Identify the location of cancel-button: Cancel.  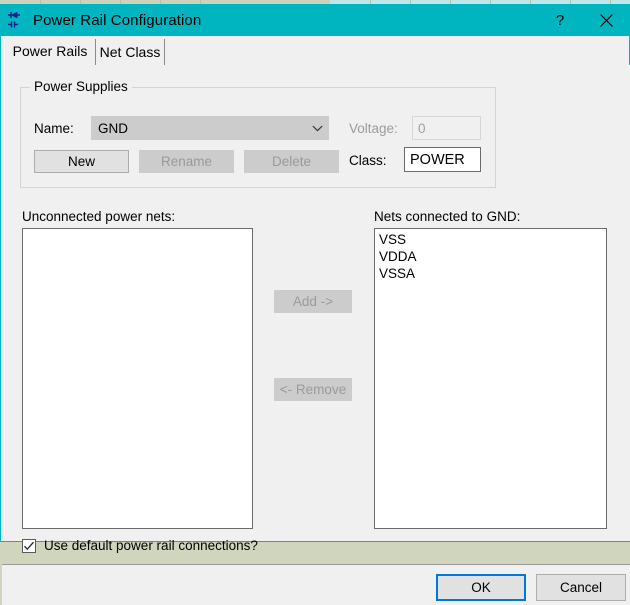
(581, 587).